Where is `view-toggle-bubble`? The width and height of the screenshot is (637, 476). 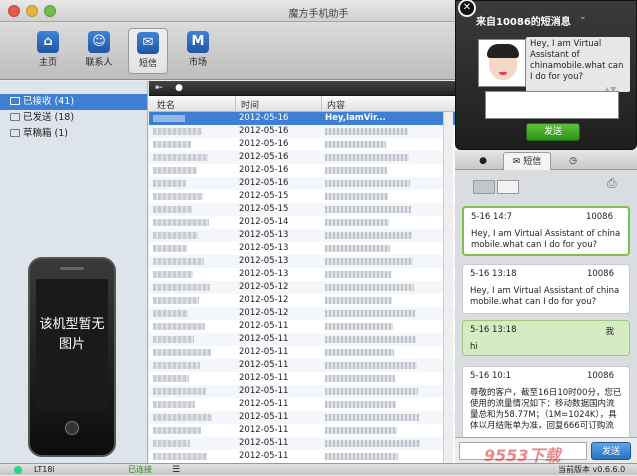
view-toggle-bubble is located at coordinates (484, 187).